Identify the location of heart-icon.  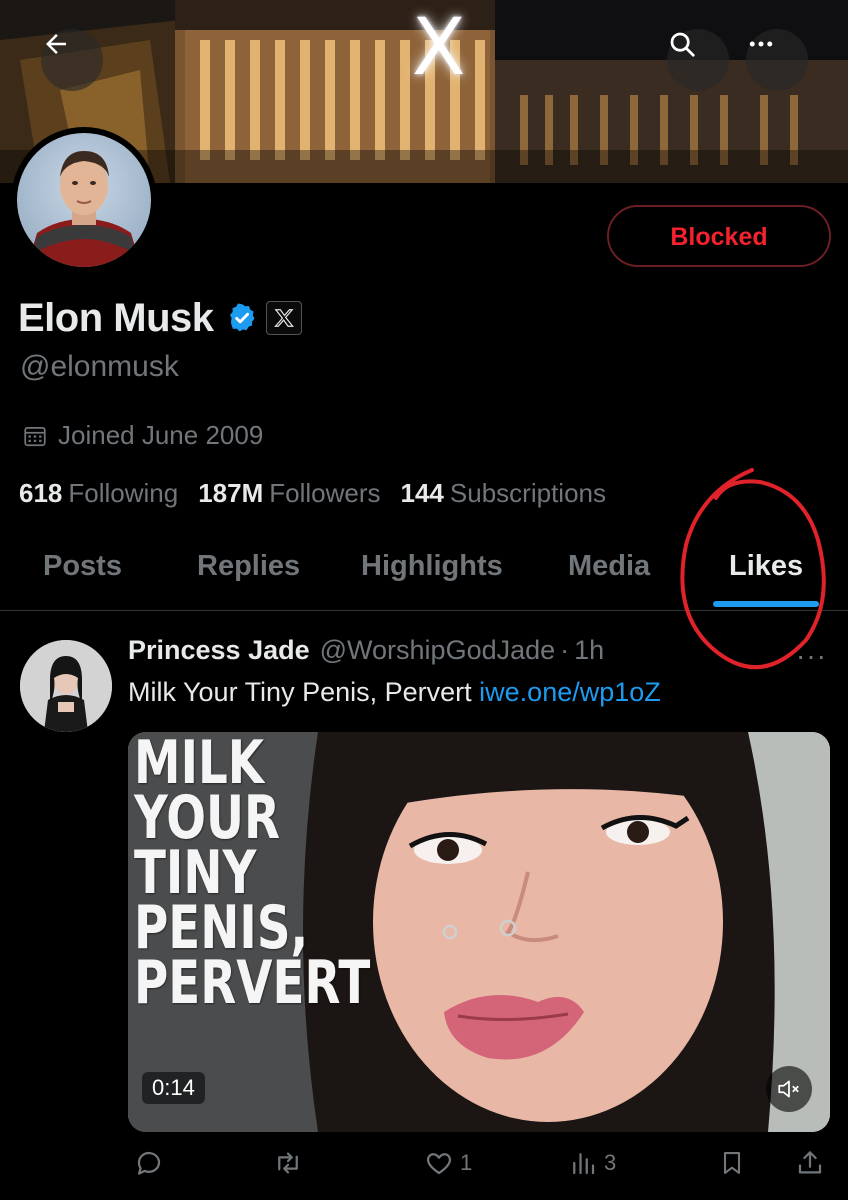
(439, 1164).